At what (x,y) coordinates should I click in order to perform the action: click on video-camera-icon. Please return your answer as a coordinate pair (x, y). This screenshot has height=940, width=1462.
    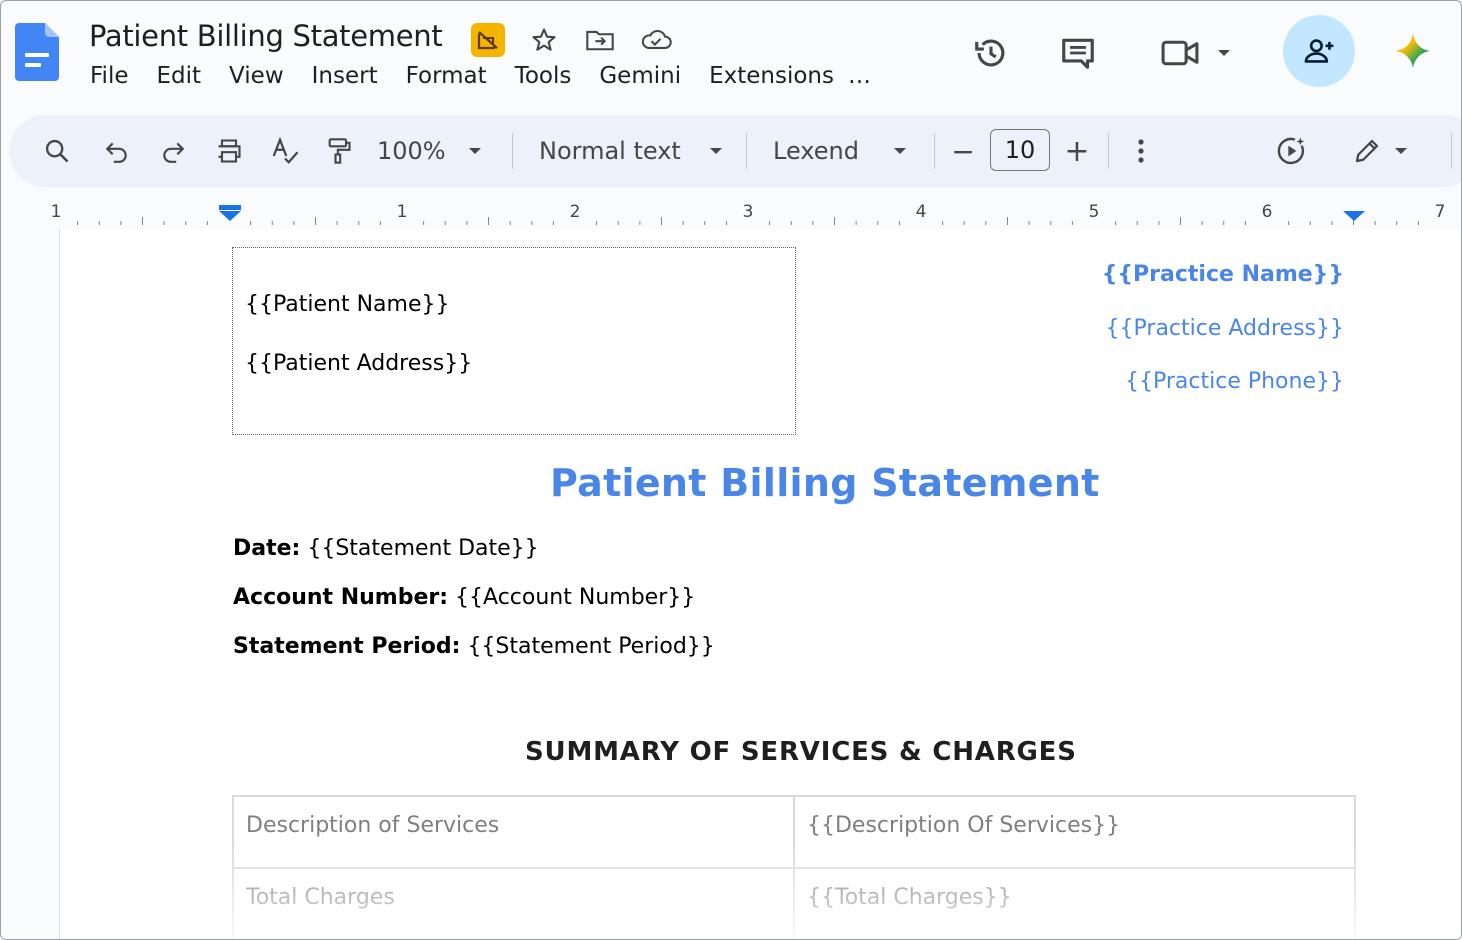
    Looking at the image, I should click on (1180, 53).